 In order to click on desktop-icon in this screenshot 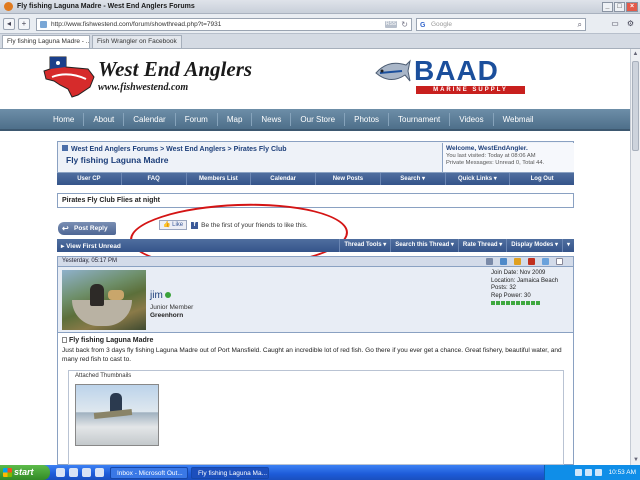, I will do `click(73, 472)`.